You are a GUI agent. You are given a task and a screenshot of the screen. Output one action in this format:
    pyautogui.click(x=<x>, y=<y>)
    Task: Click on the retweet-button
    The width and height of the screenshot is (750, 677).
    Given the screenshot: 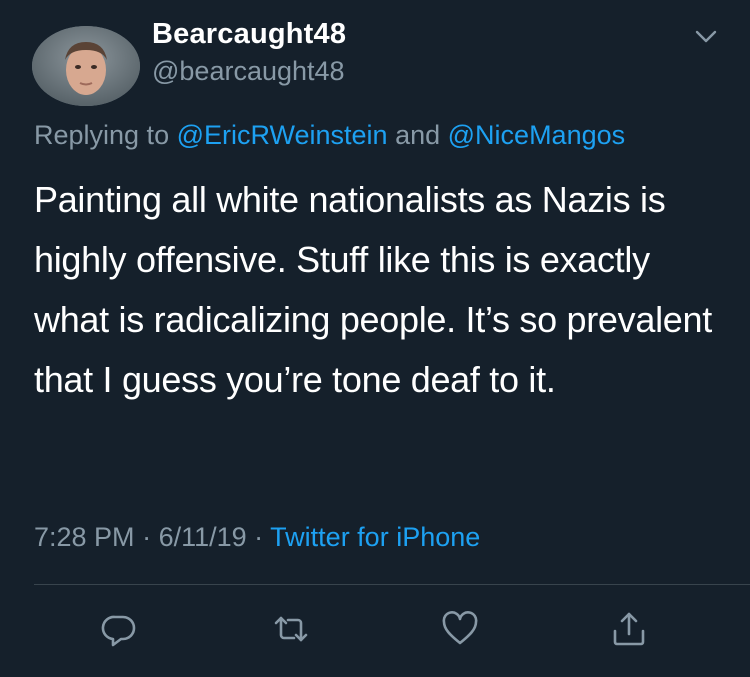 What is the action you would take?
    pyautogui.click(x=291, y=629)
    